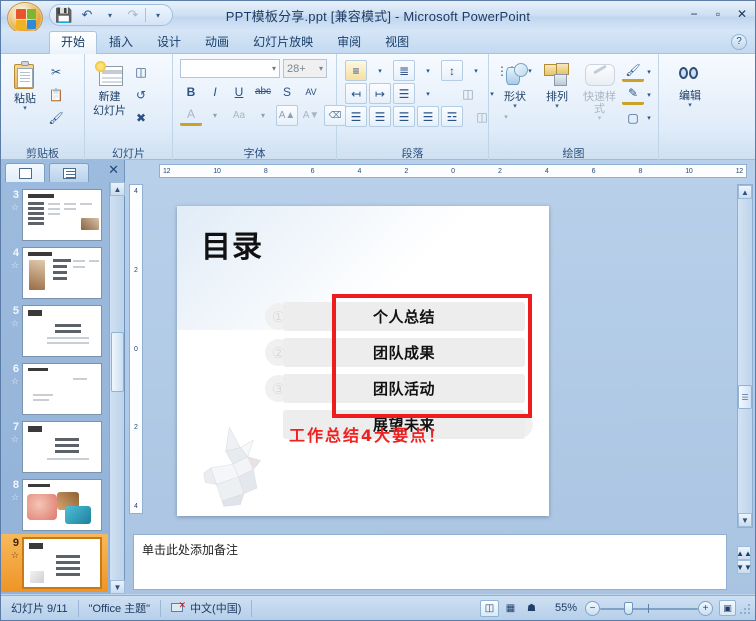  What do you see at coordinates (452, 70) in the screenshot?
I see `line-spacing-icon: ↕` at bounding box center [452, 70].